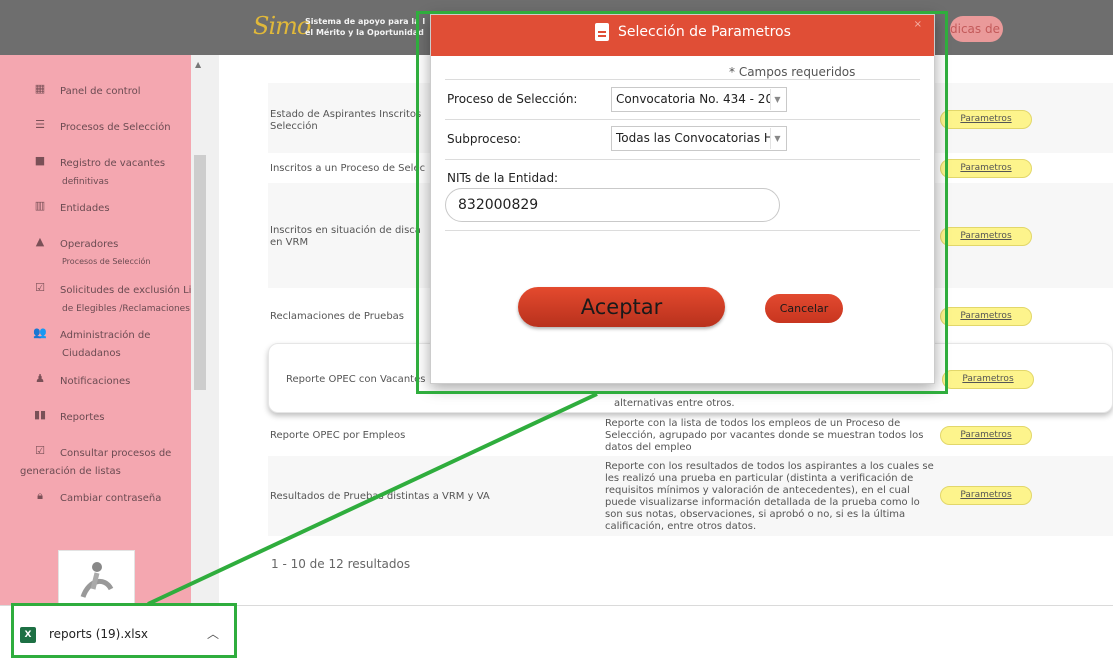 The image size is (1113, 660). Describe the element at coordinates (124, 630) in the screenshot. I see `annotation-box-download` at that location.